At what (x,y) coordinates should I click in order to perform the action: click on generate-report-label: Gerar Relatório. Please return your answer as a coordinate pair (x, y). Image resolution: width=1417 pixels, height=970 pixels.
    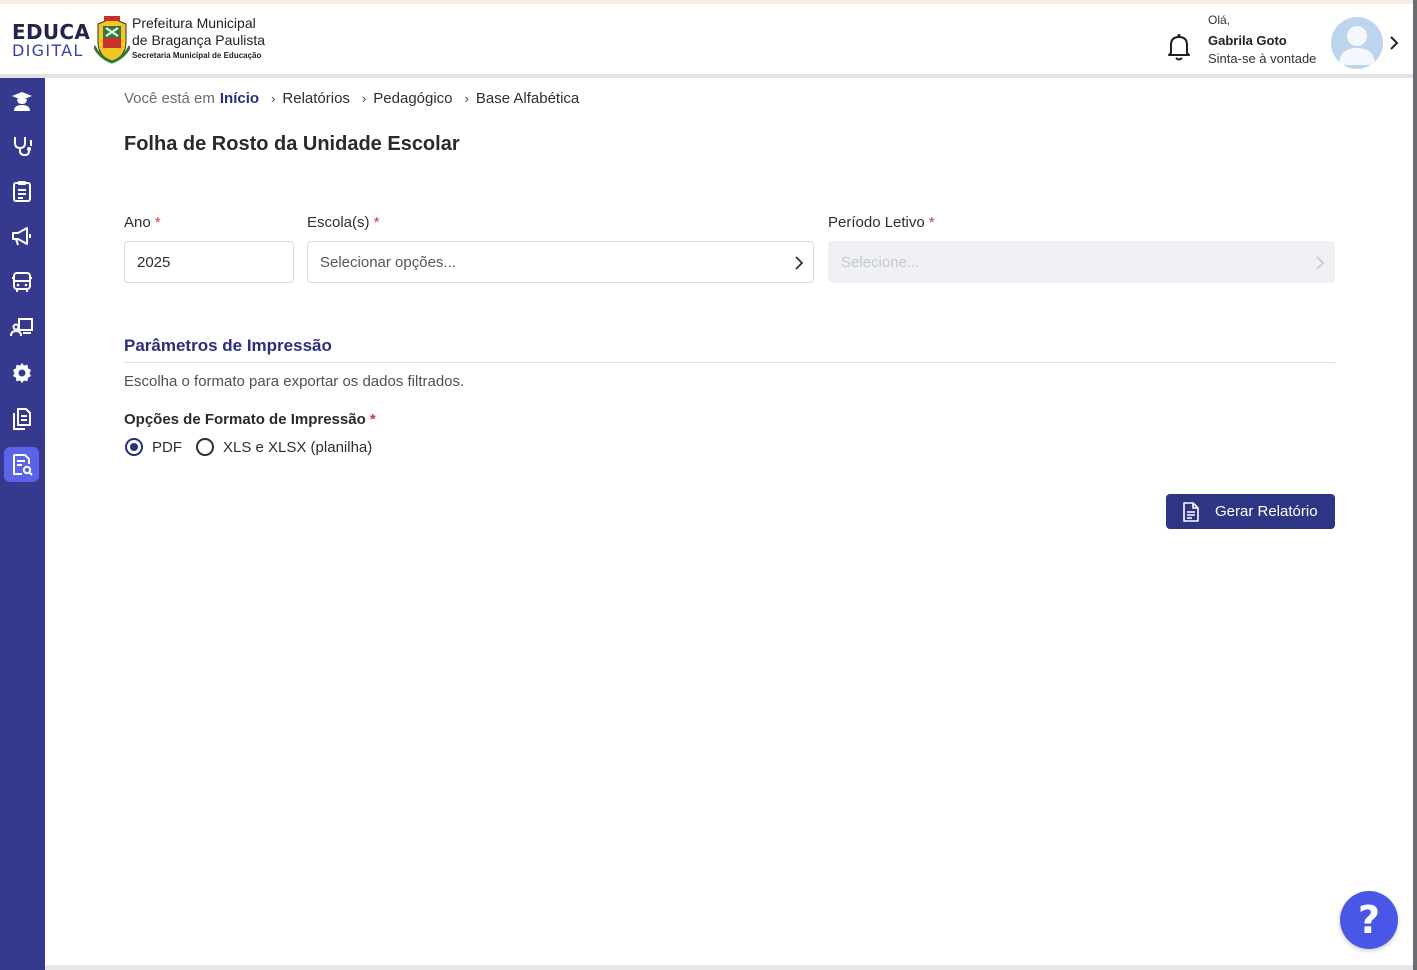
    Looking at the image, I should click on (1266, 511).